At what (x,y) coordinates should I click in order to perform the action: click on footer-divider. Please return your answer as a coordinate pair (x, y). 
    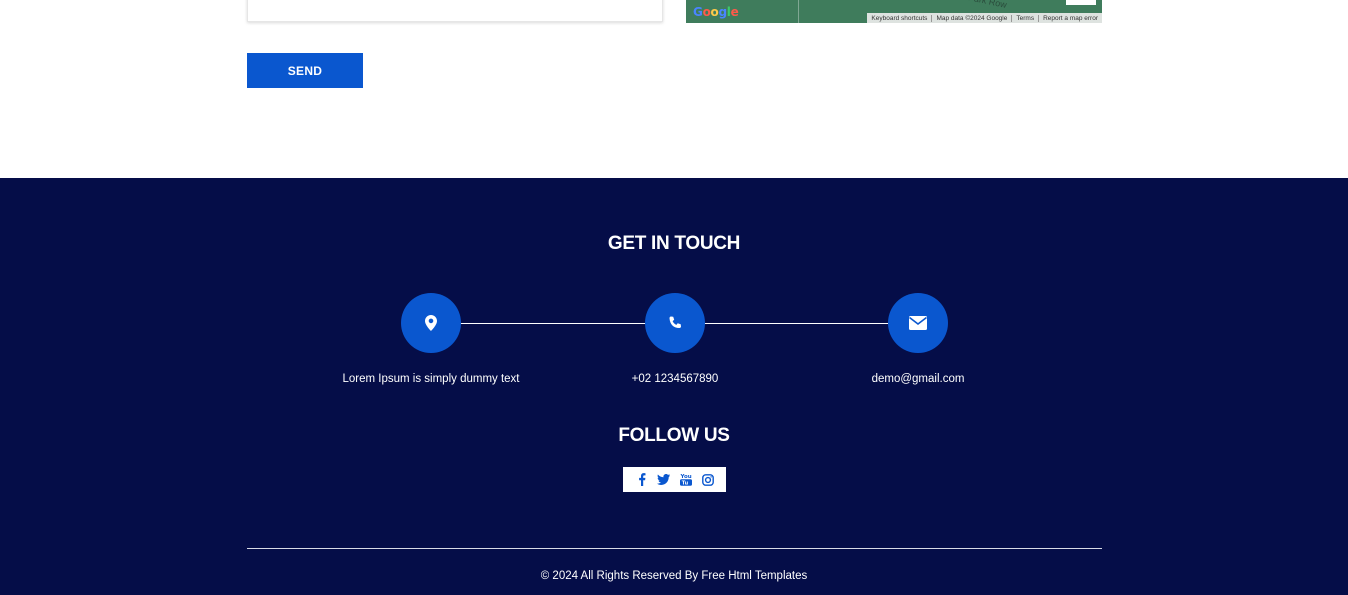
    Looking at the image, I should click on (674, 548).